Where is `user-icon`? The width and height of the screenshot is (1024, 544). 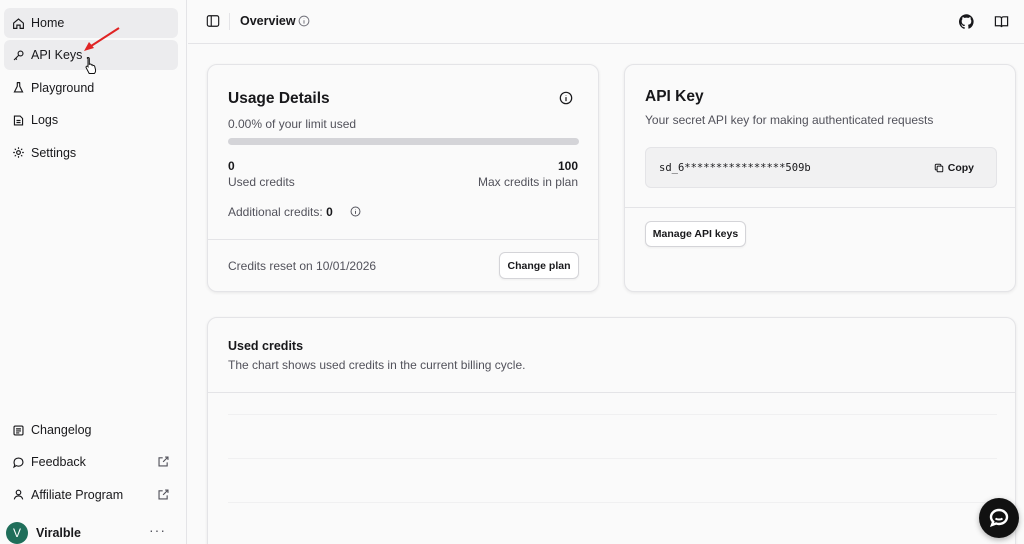 user-icon is located at coordinates (18, 494).